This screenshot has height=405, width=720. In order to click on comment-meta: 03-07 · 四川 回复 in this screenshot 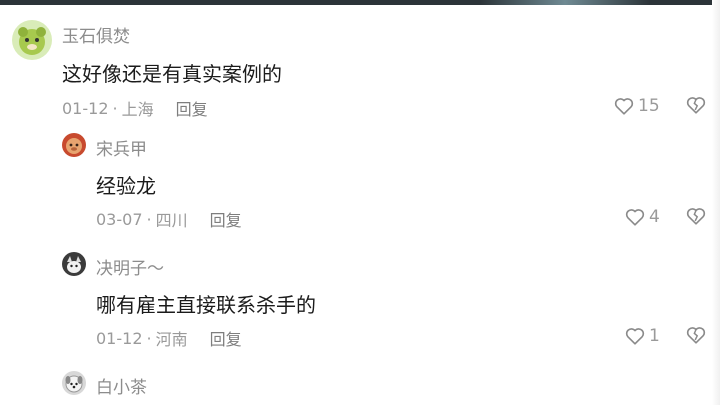, I will do `click(169, 219)`.